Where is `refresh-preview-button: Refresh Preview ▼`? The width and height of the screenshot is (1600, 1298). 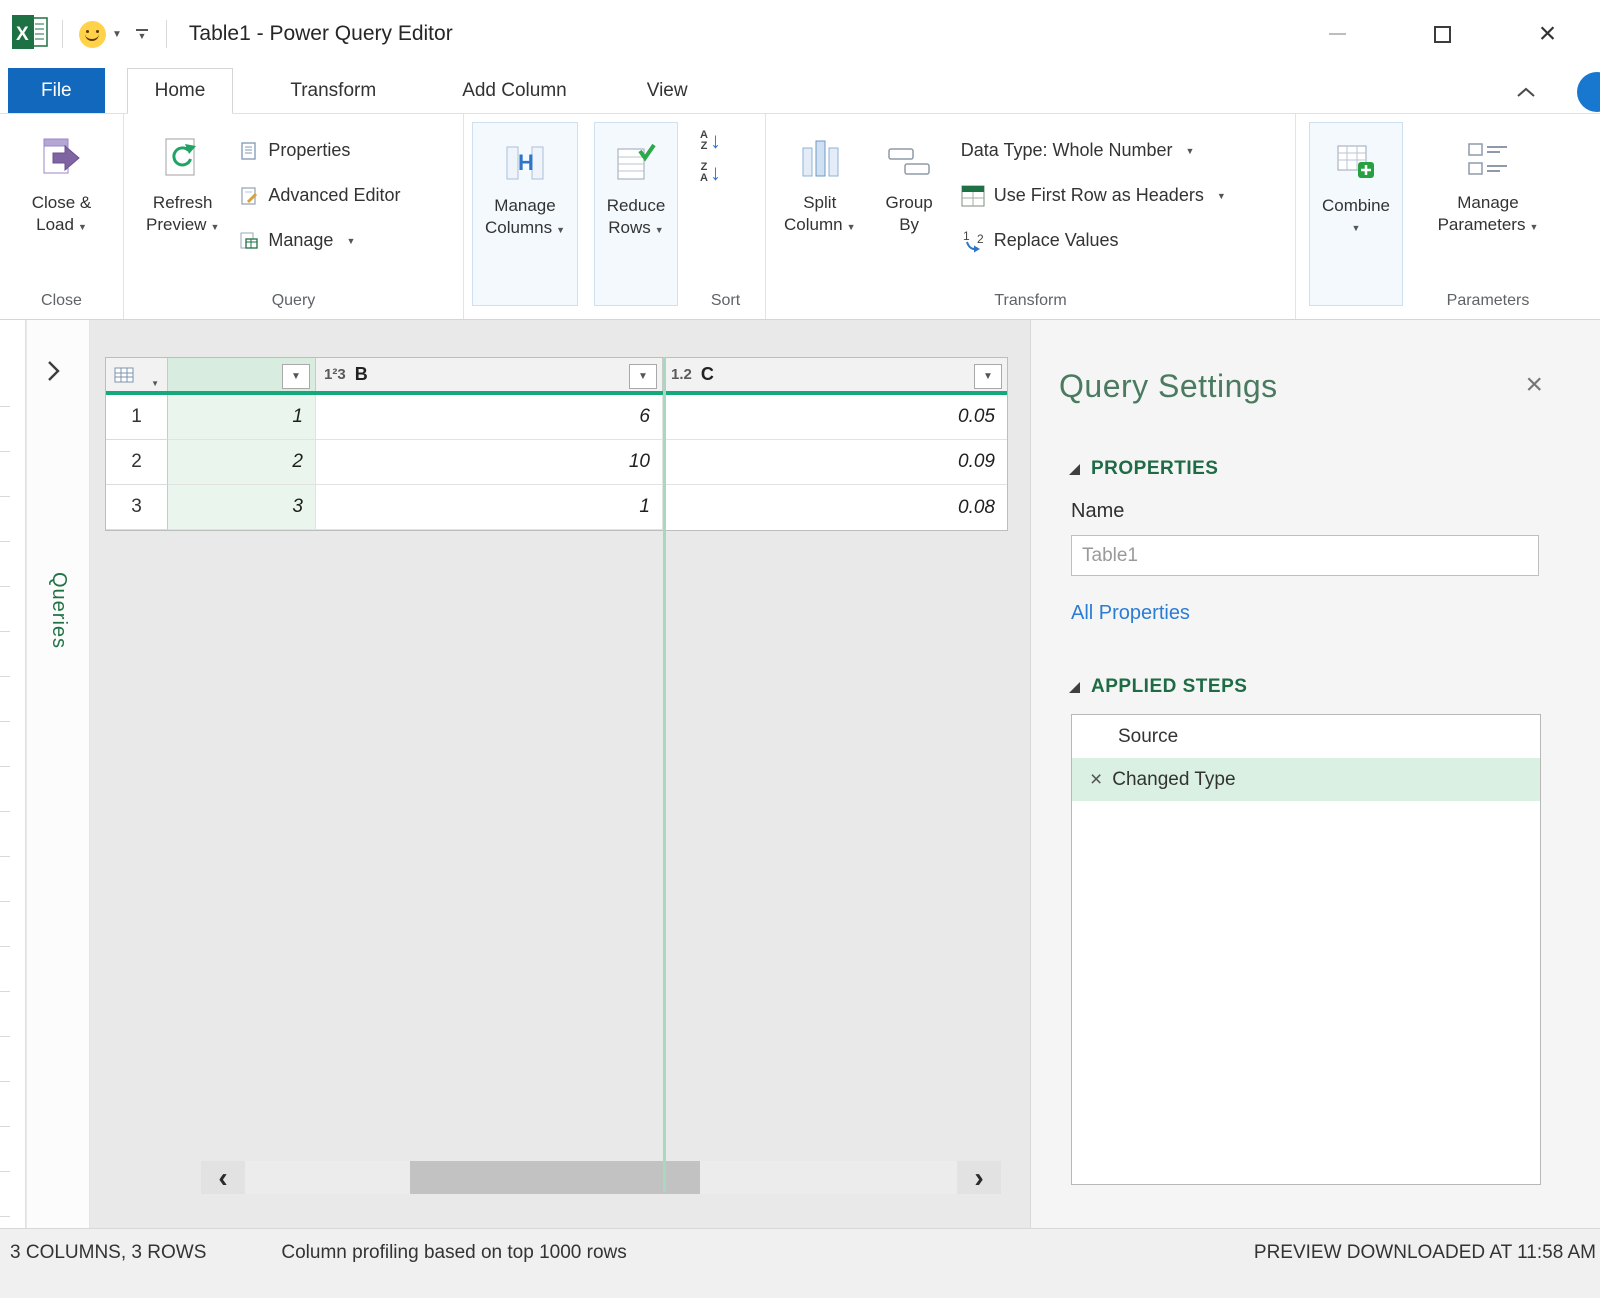
refresh-preview-button: Refresh Preview ▼ is located at coordinates (182, 184).